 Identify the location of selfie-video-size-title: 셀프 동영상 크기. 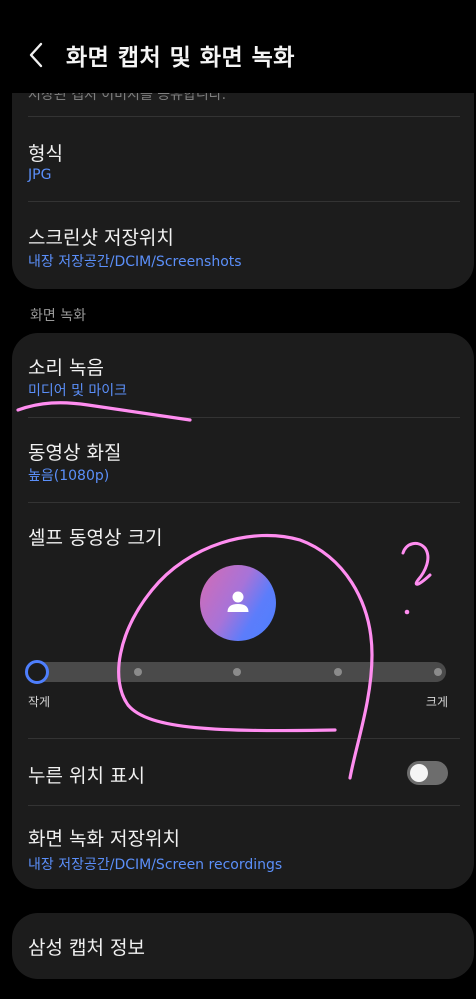
(95, 538).